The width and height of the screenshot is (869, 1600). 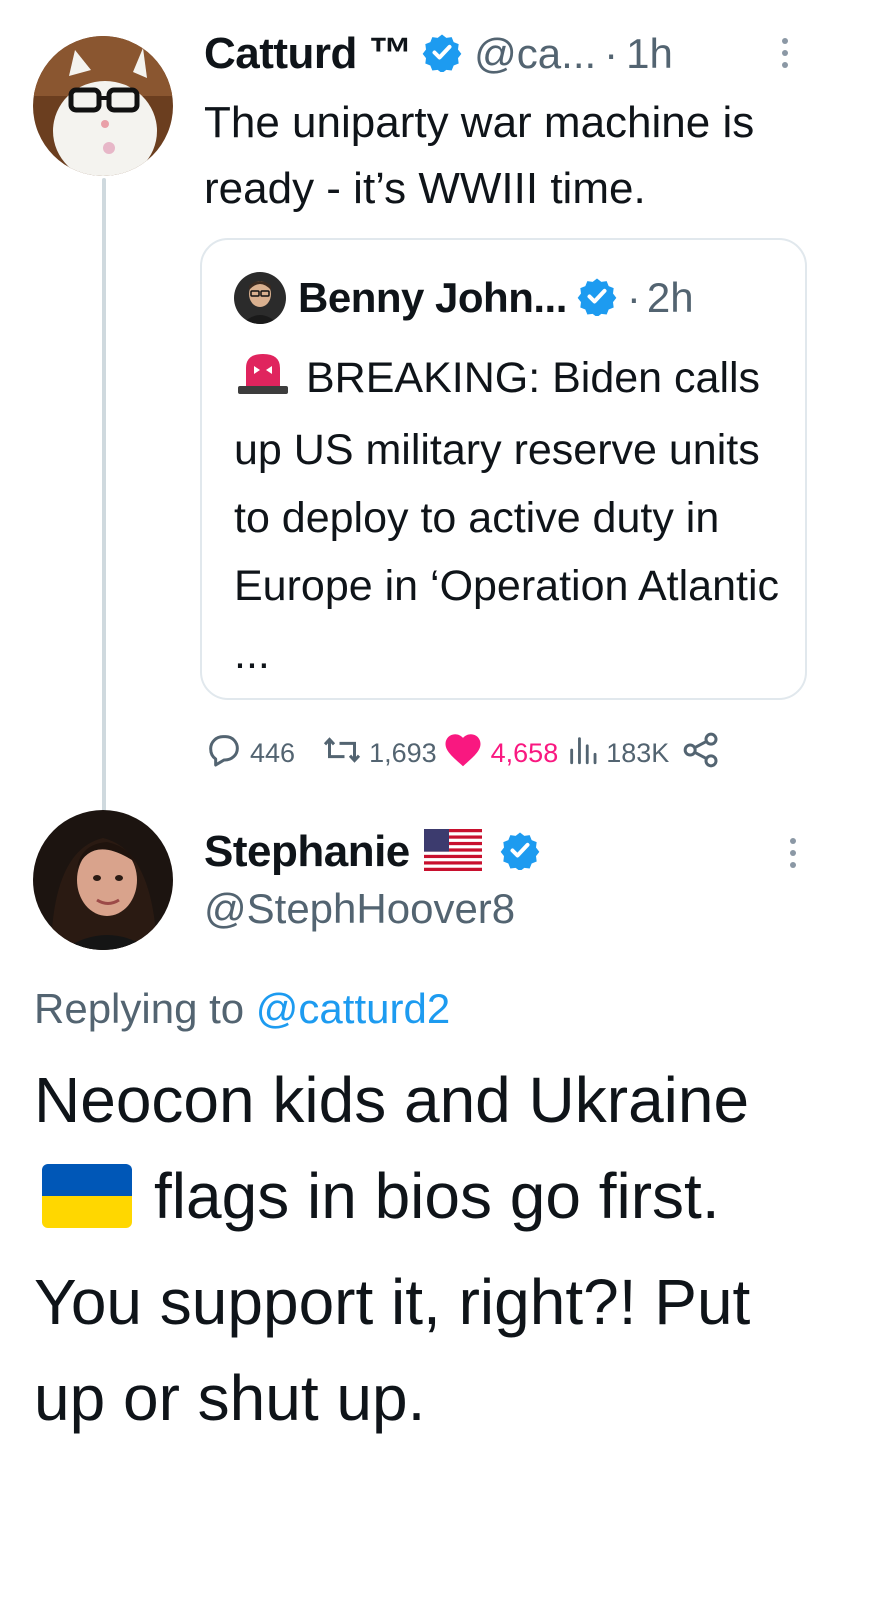 What do you see at coordinates (638, 752) in the screenshot?
I see `views-count: 183K` at bounding box center [638, 752].